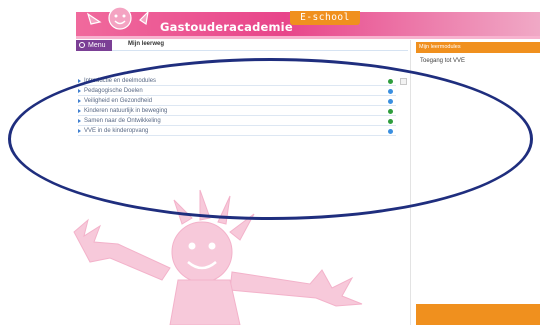  Describe the element at coordinates (325, 18) in the screenshot. I see `tab-eschool: E-school` at that location.